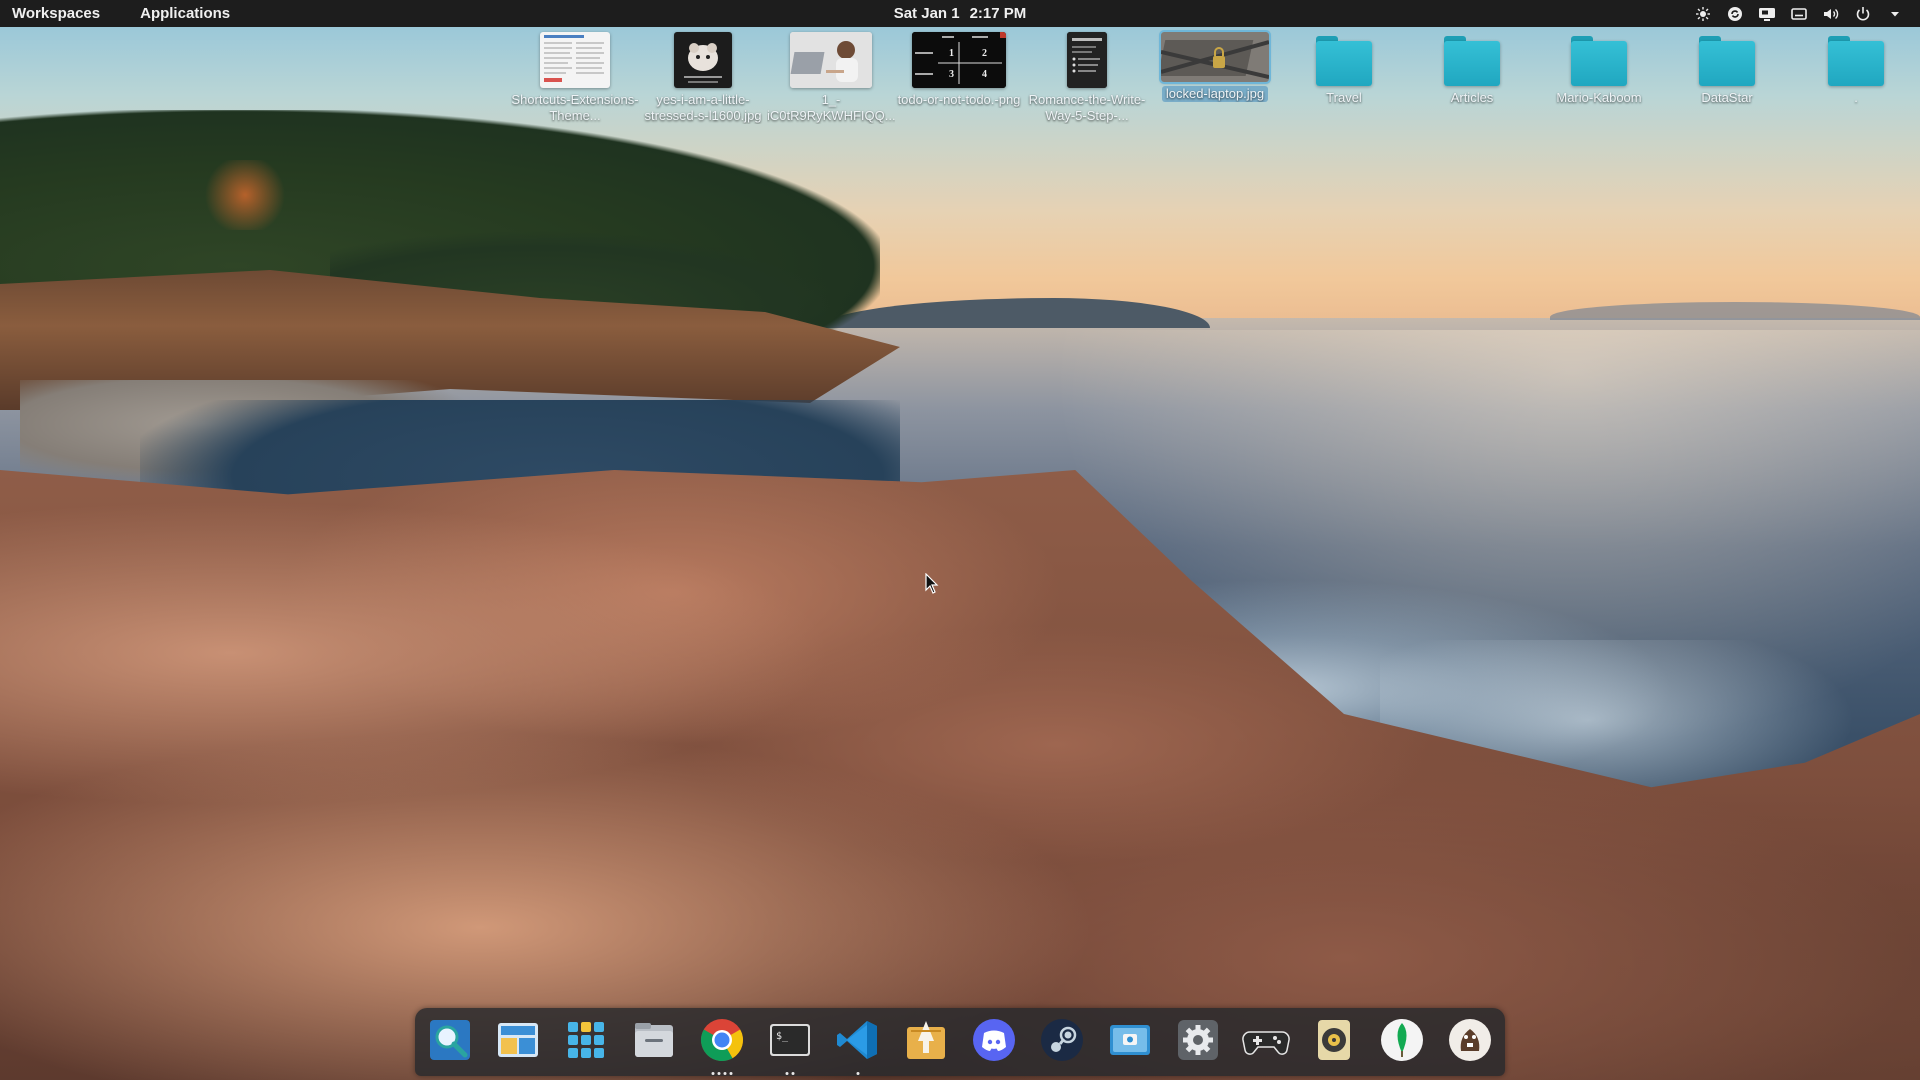 The width and height of the screenshot is (1920, 1080). Describe the element at coordinates (1344, 97) in the screenshot. I see `folder-label: Travel` at that location.